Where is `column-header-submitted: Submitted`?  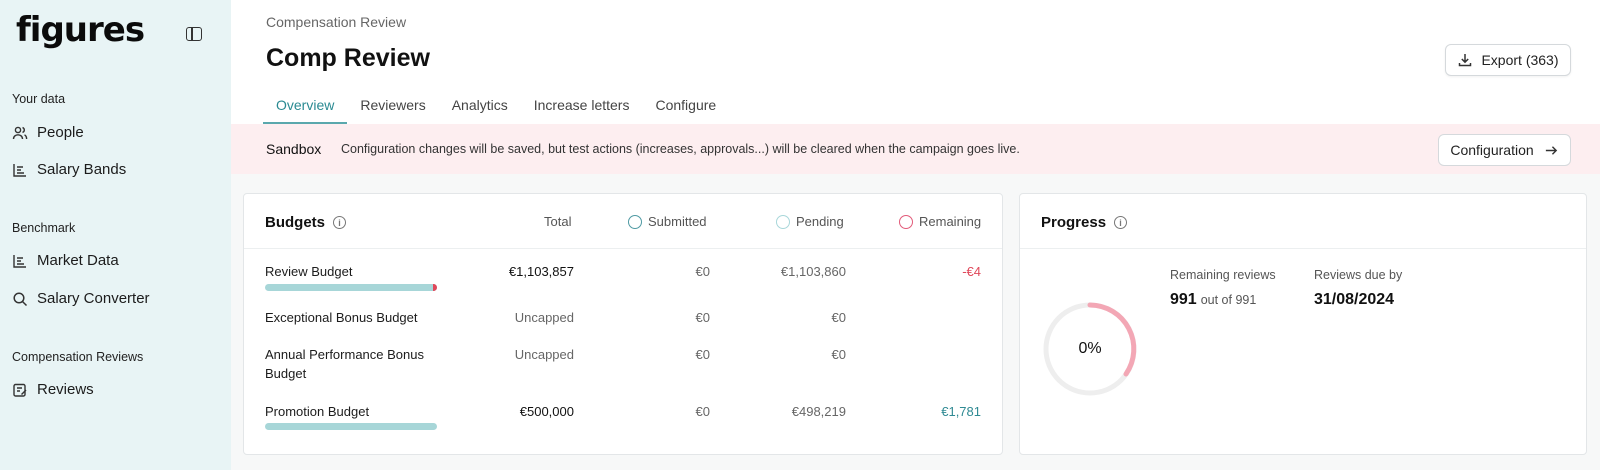 column-header-submitted: Submitted is located at coordinates (667, 221).